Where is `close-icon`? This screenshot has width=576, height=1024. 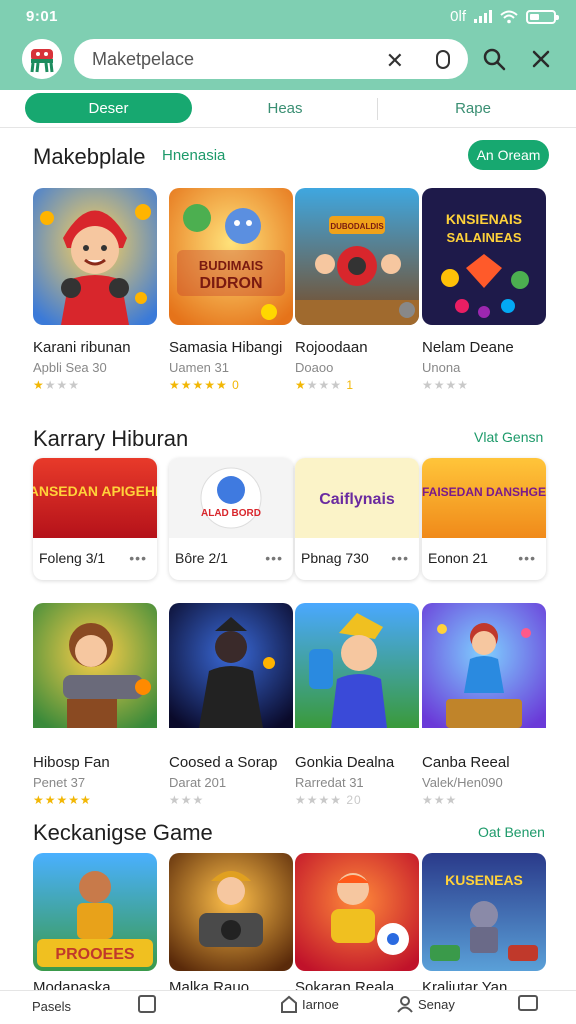
close-icon is located at coordinates (541, 59).